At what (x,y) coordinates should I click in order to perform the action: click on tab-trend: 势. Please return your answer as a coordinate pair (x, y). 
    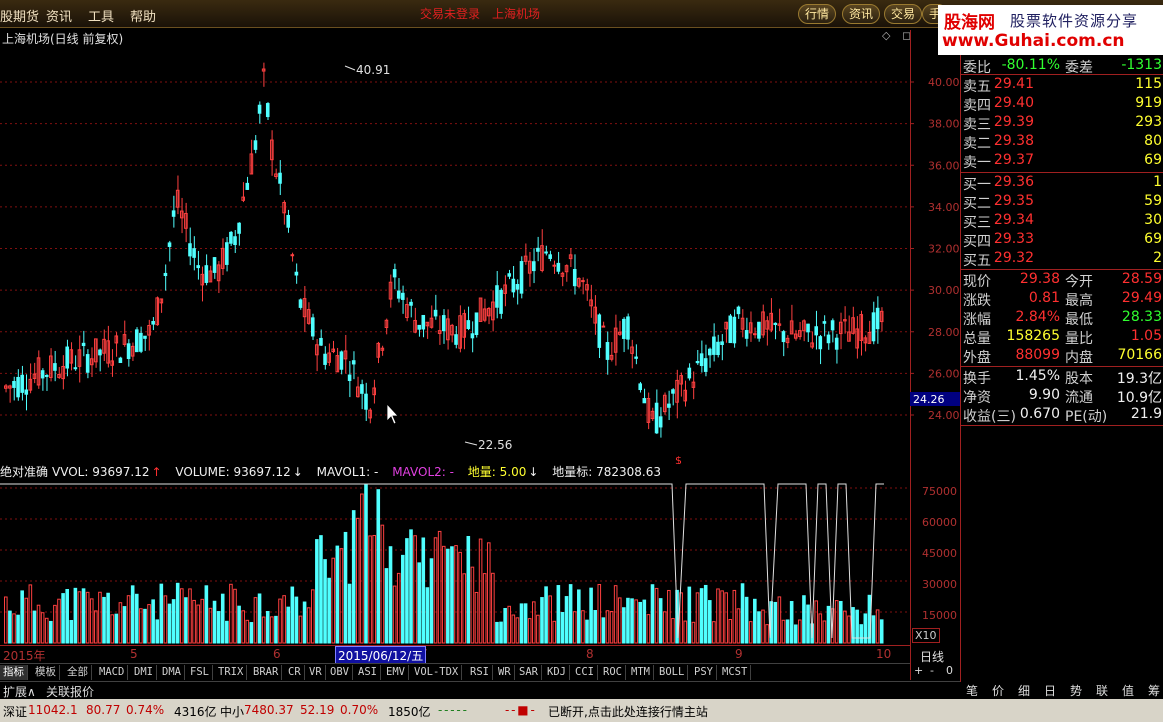
    Looking at the image, I should click on (1076, 690).